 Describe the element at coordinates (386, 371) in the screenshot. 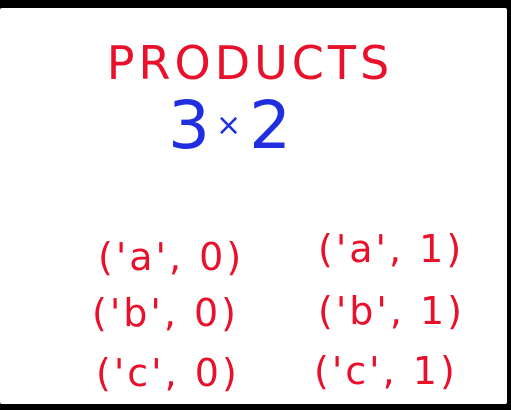

I see `pair-c-1: ('c', 1)` at that location.